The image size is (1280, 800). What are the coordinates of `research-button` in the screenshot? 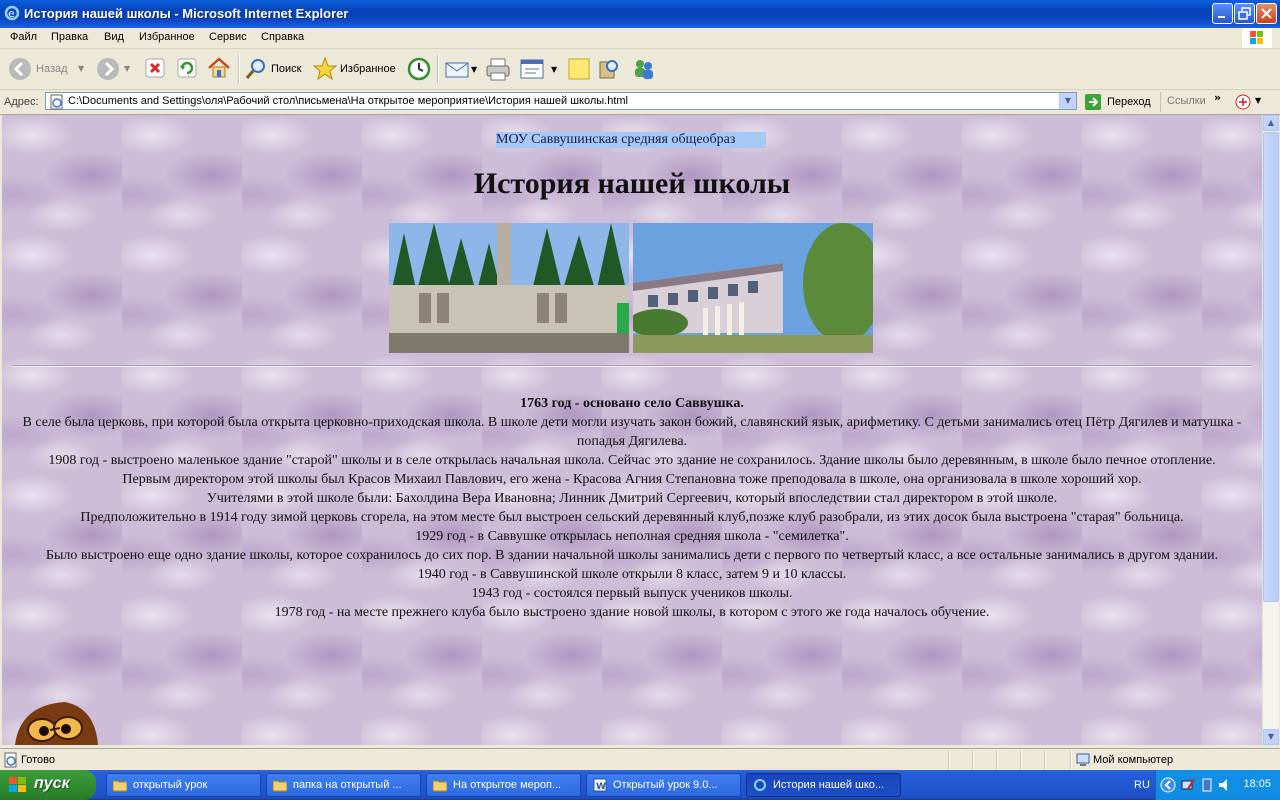 It's located at (609, 69).